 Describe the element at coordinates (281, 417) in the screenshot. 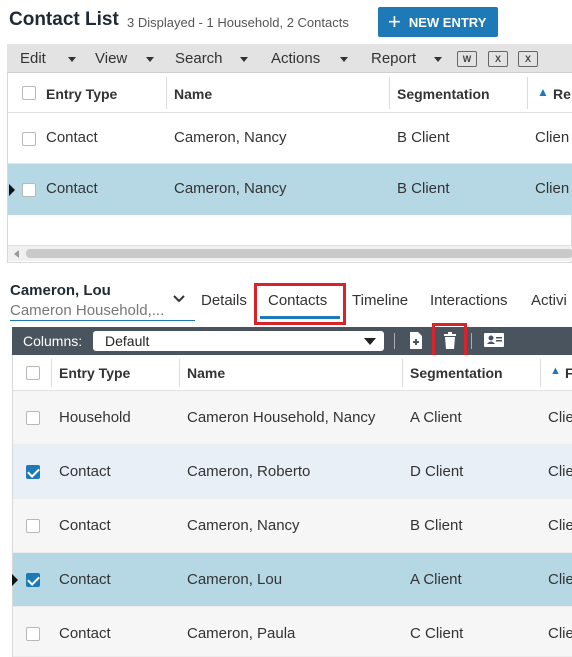

I see `name-cell: Cameron Household, Nancy` at that location.